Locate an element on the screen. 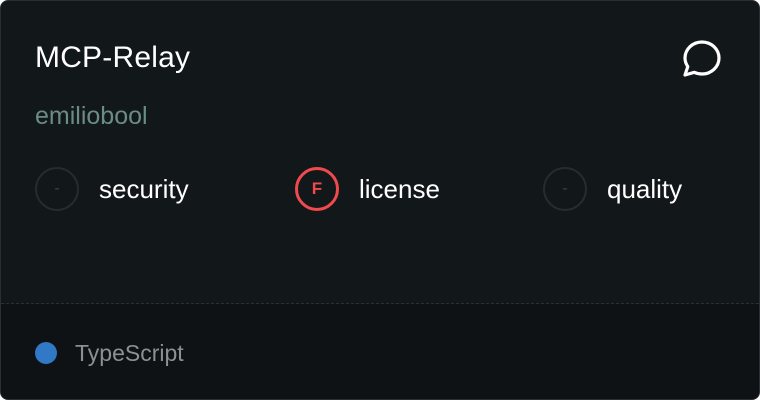 This screenshot has height=400, width=760. quality-label: quality is located at coordinates (645, 188).